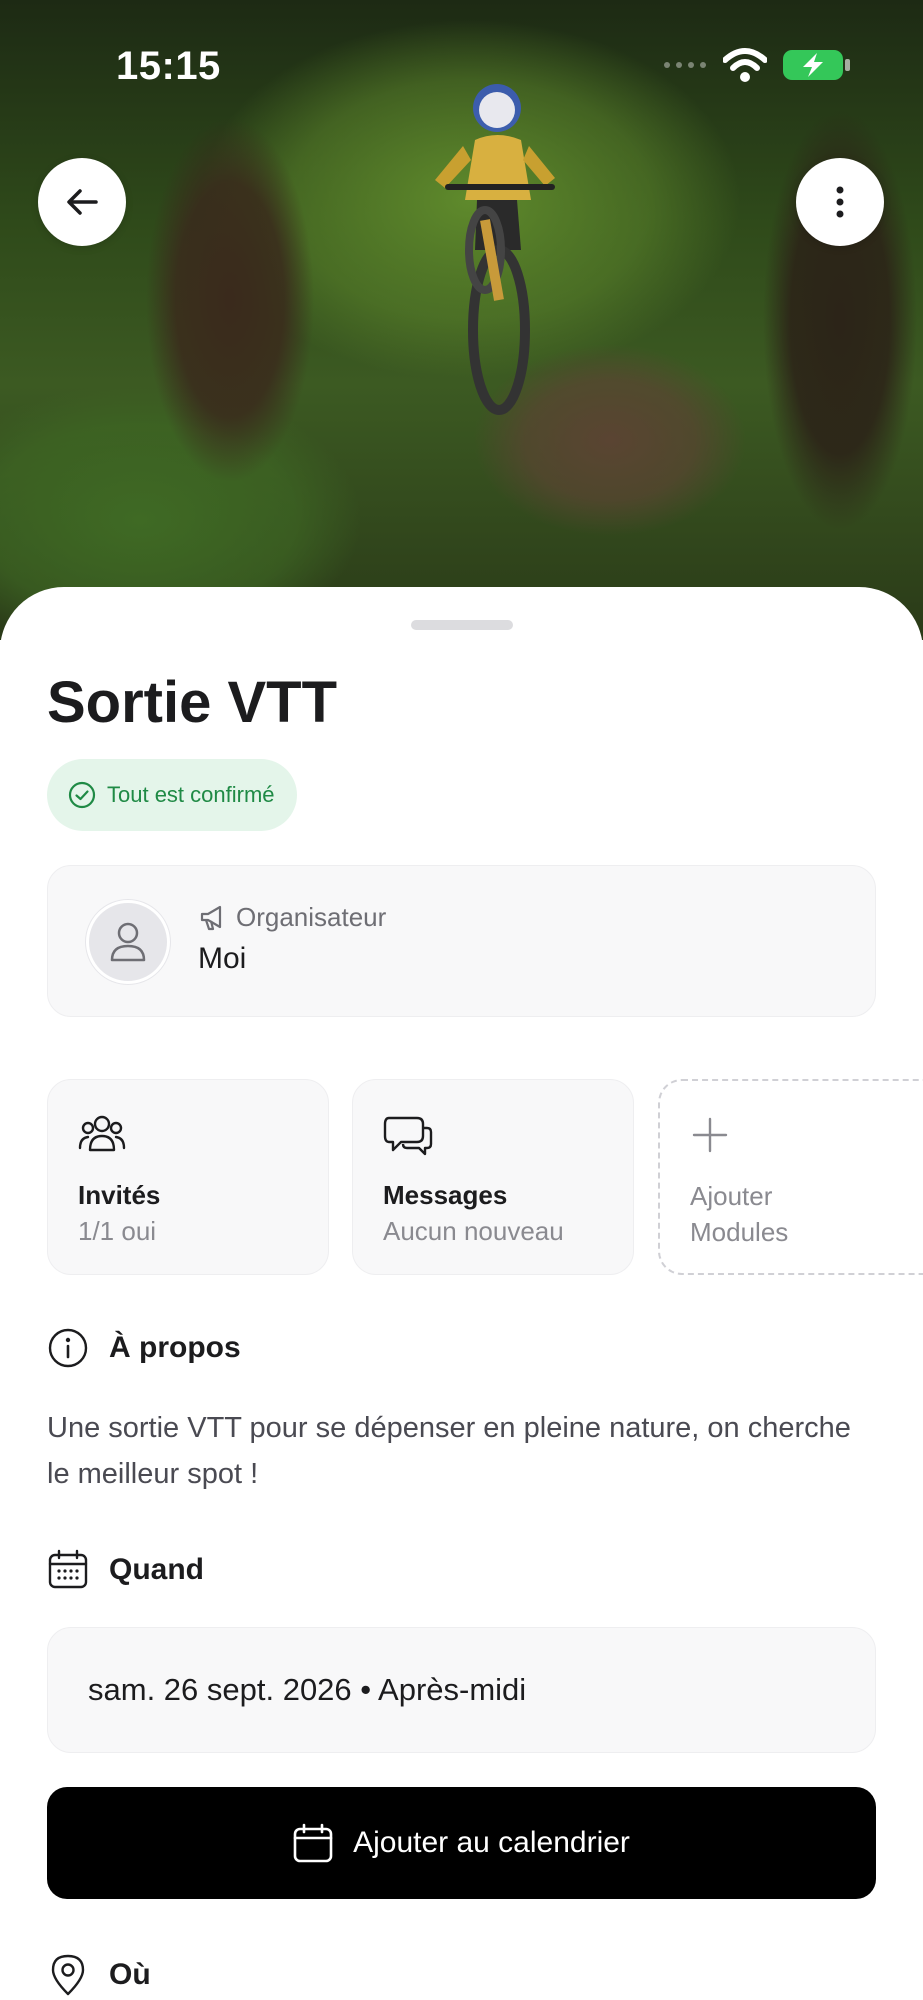  What do you see at coordinates (445, 1195) in the screenshot?
I see `messages-title: Messages` at bounding box center [445, 1195].